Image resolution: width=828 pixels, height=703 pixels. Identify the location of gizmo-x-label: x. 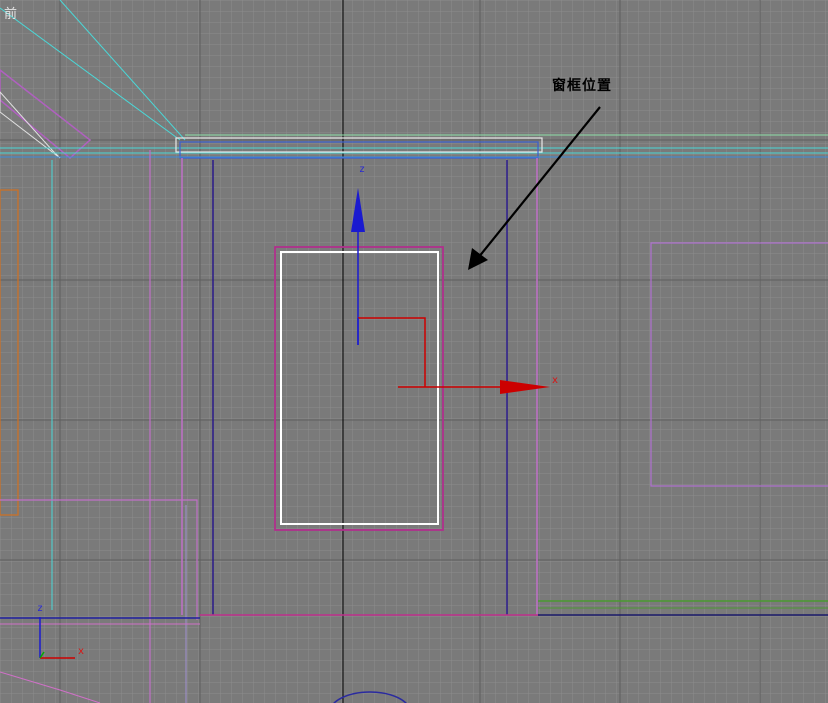
(555, 380).